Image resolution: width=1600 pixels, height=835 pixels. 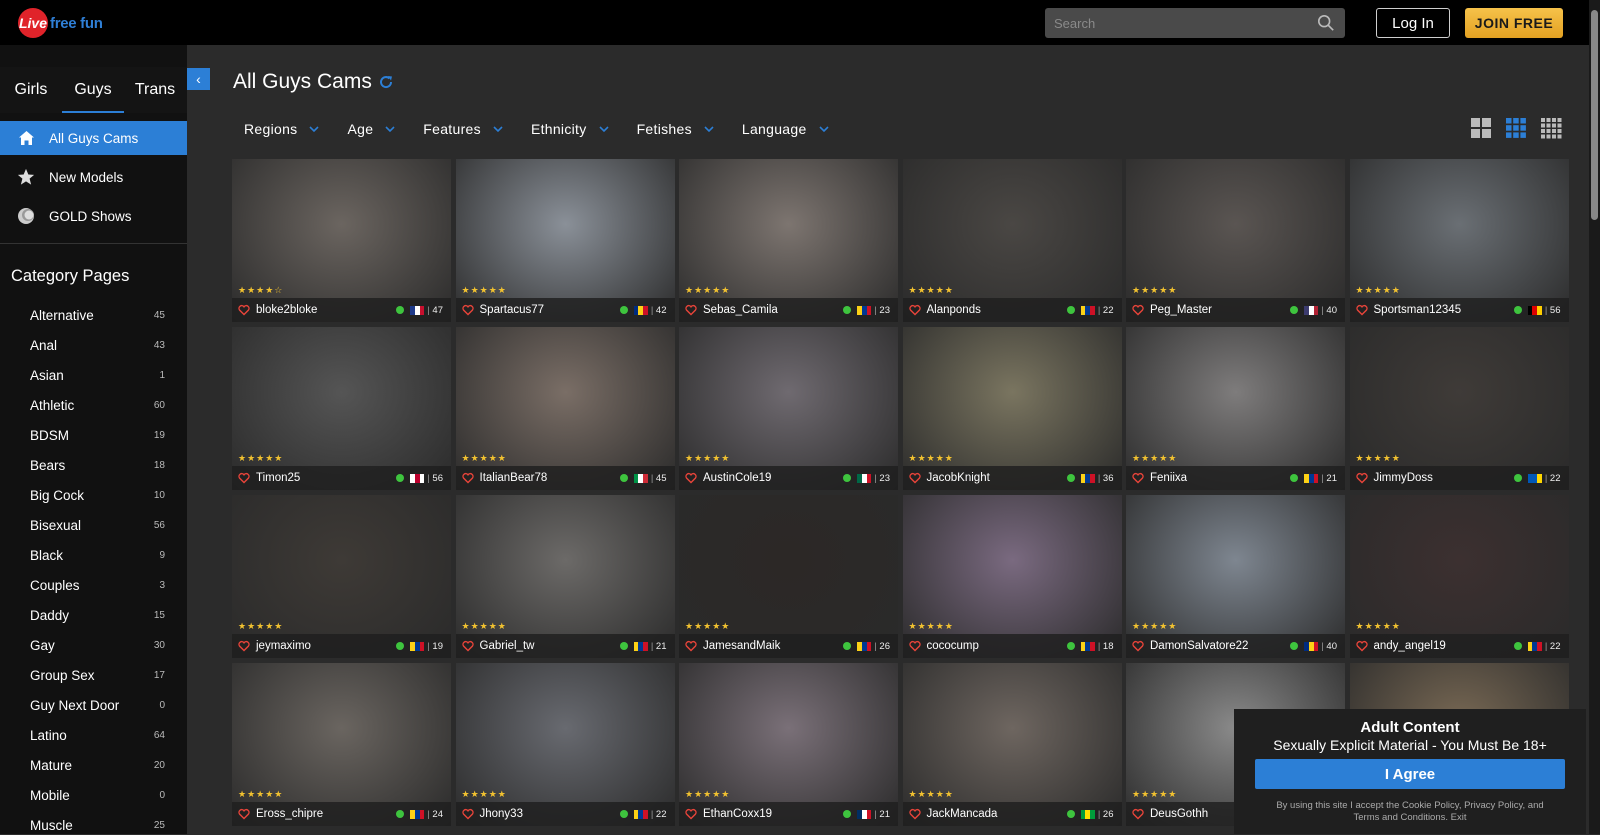 I want to click on model-card: ★★★★★ JackMancada 26, so click(x=1012, y=744).